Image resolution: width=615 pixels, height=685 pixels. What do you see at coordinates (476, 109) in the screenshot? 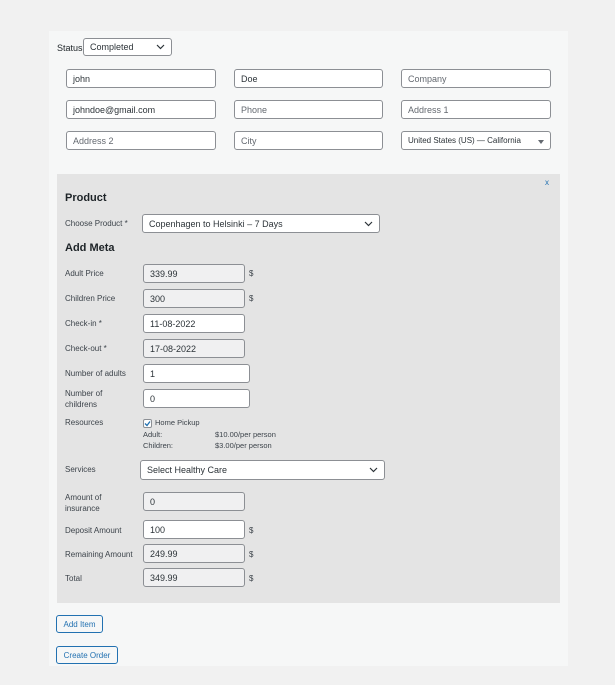
I see `address1-input: Address 1` at bounding box center [476, 109].